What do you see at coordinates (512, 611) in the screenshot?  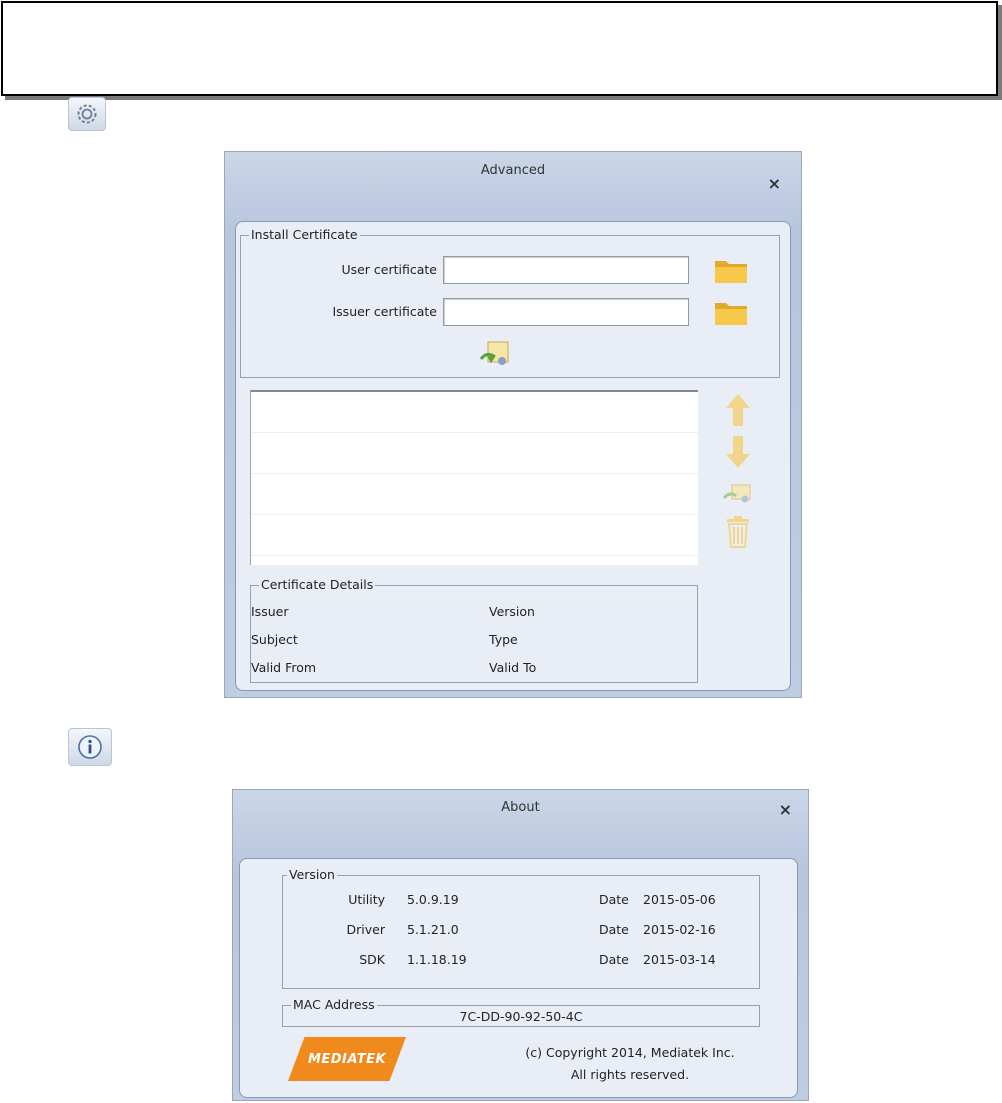 I see `version-label: Version` at bounding box center [512, 611].